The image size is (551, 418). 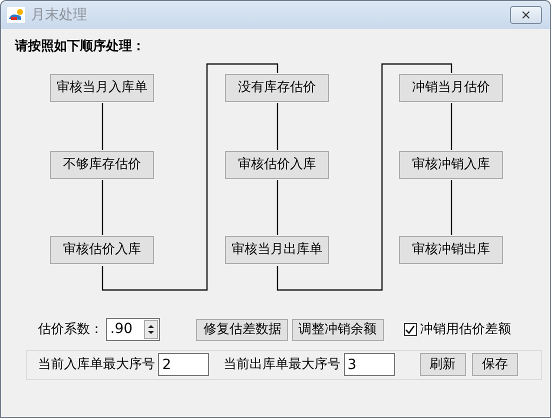 What do you see at coordinates (281, 365) in the screenshot?
I see `field-label: 当前出库单最大序号` at bounding box center [281, 365].